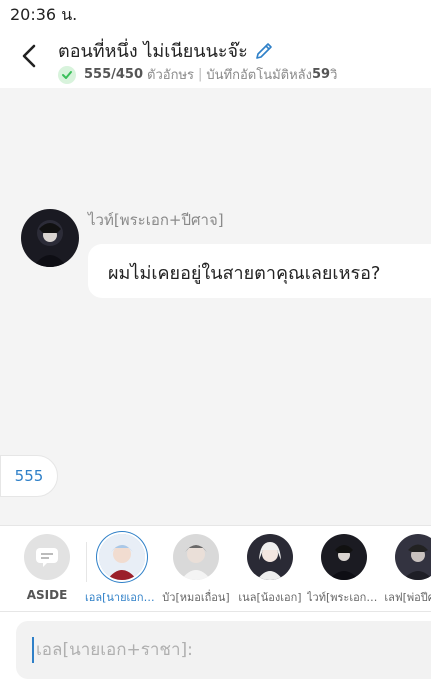  What do you see at coordinates (344, 597) in the screenshot?
I see `character-label: ไวท์[พระเอก+ปีศาจ]` at bounding box center [344, 597].